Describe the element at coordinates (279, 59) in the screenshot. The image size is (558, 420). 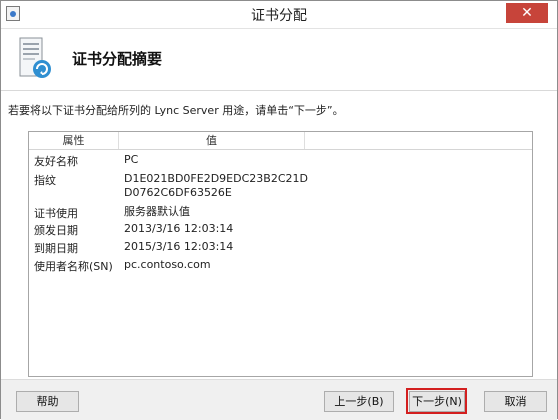
I see `wizard-header: 证书分配摘要` at that location.